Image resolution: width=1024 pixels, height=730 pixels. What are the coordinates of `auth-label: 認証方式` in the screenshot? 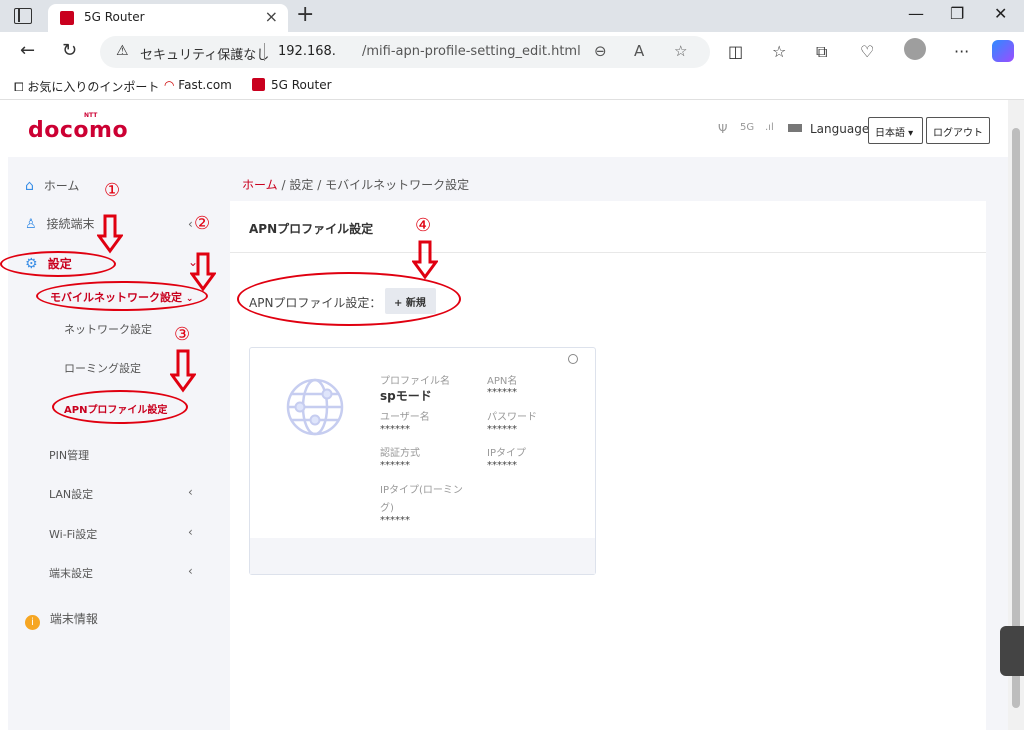 It's located at (400, 453).